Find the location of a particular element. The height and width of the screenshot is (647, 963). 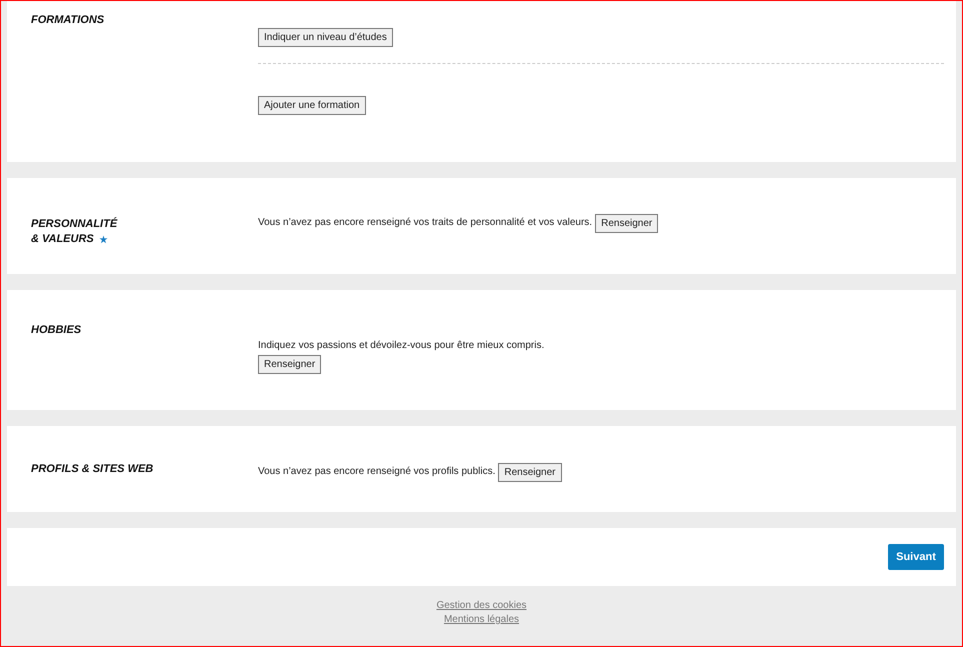

form-button: Ajouter une formation is located at coordinates (312, 105).